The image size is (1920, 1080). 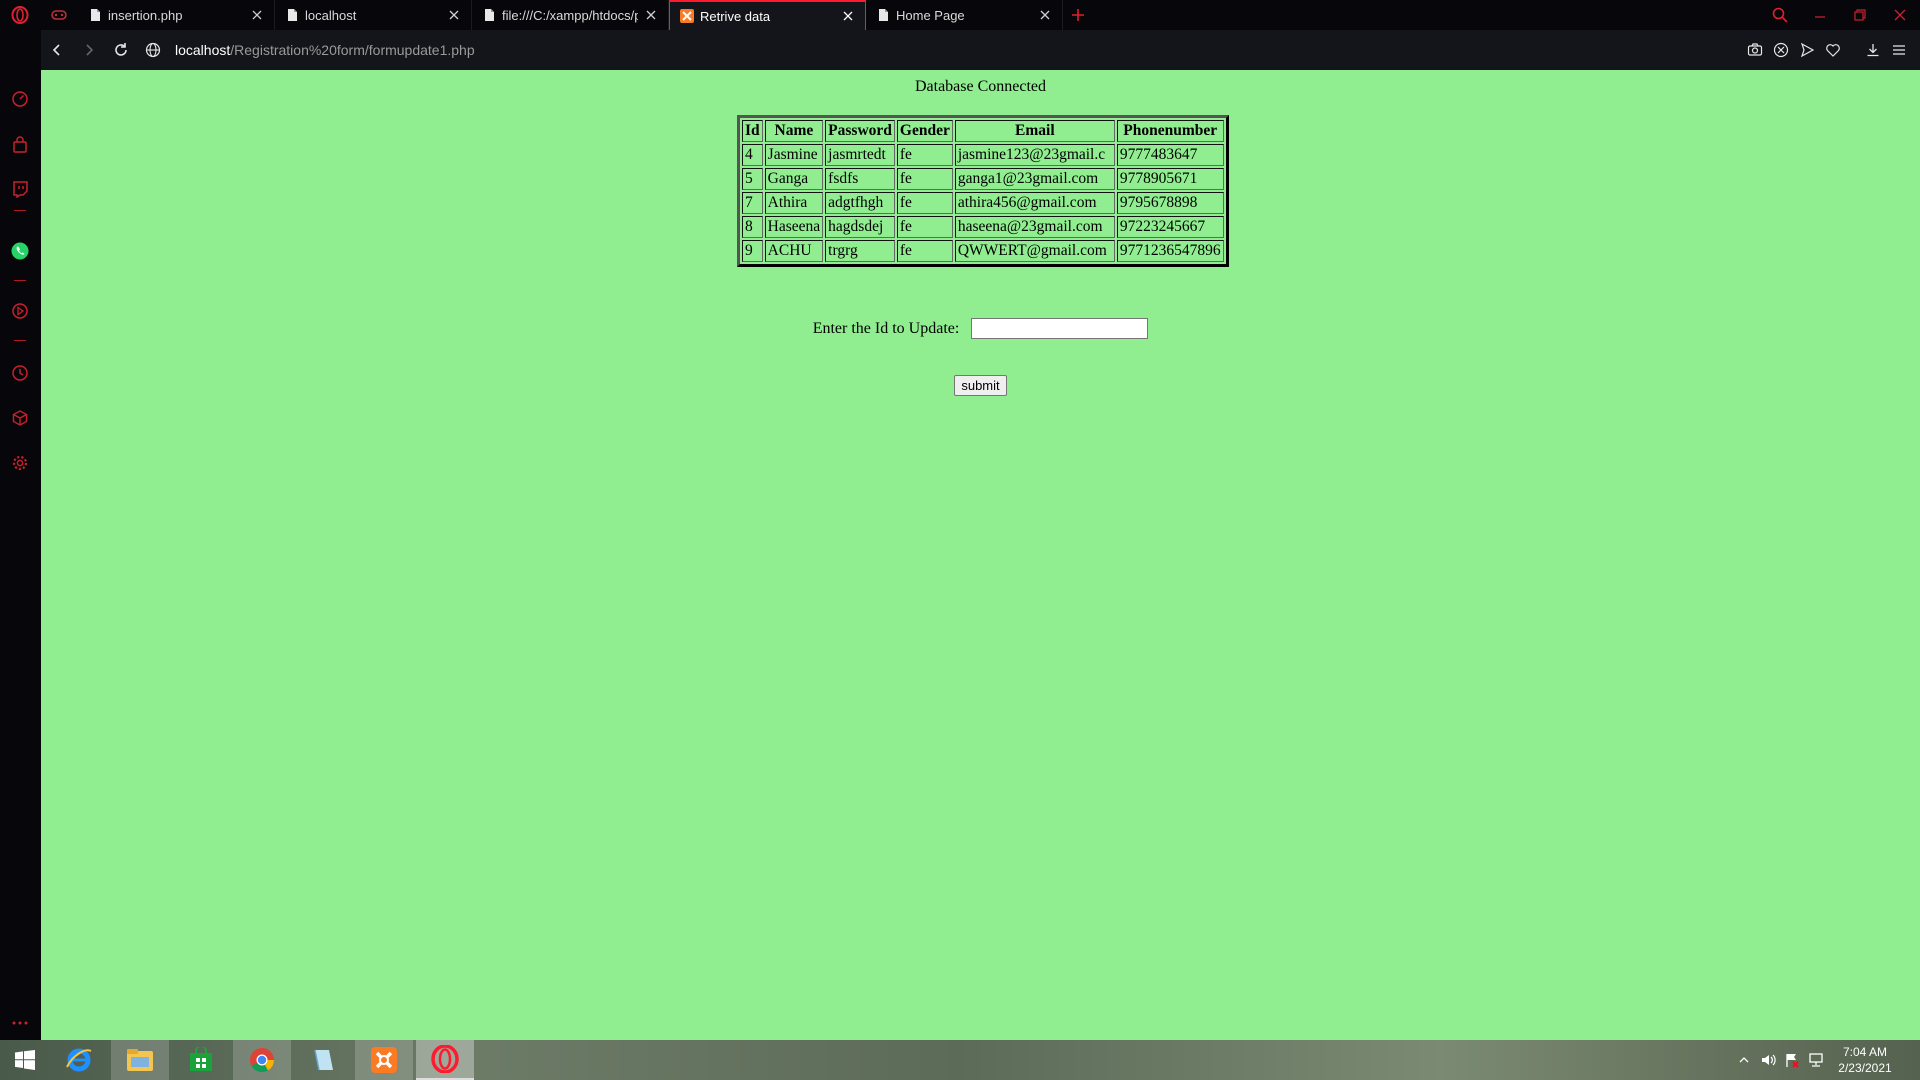 I want to click on taskbar-chrome, so click(x=262, y=1060).